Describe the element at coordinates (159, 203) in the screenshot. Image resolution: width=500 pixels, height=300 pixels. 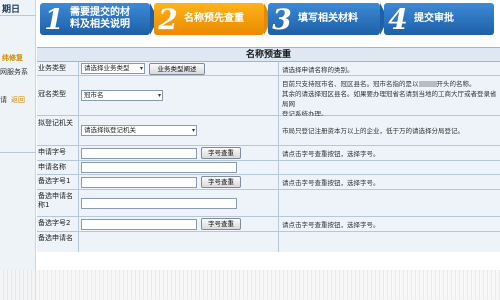
I see `alt-name-1-input` at that location.